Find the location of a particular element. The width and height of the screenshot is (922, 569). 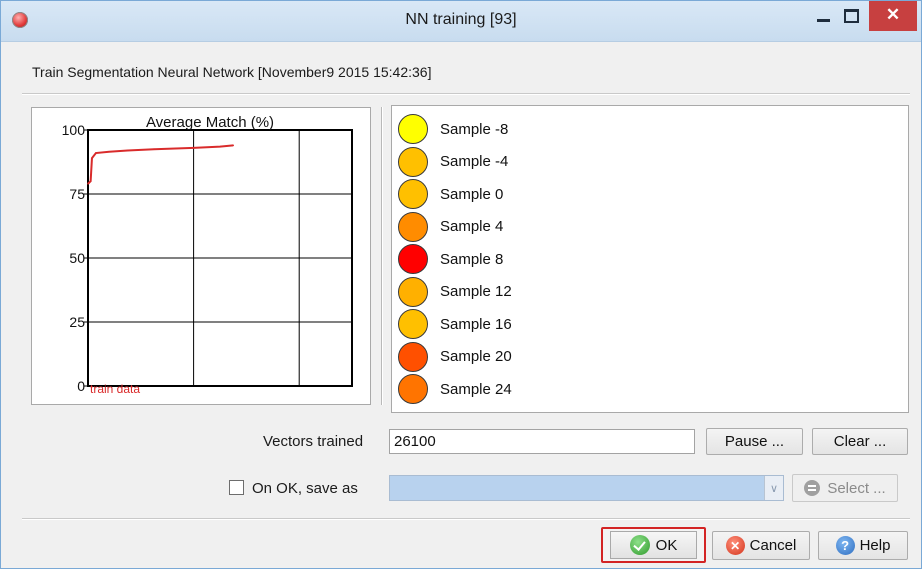

save-as-checkbox is located at coordinates (236, 487).